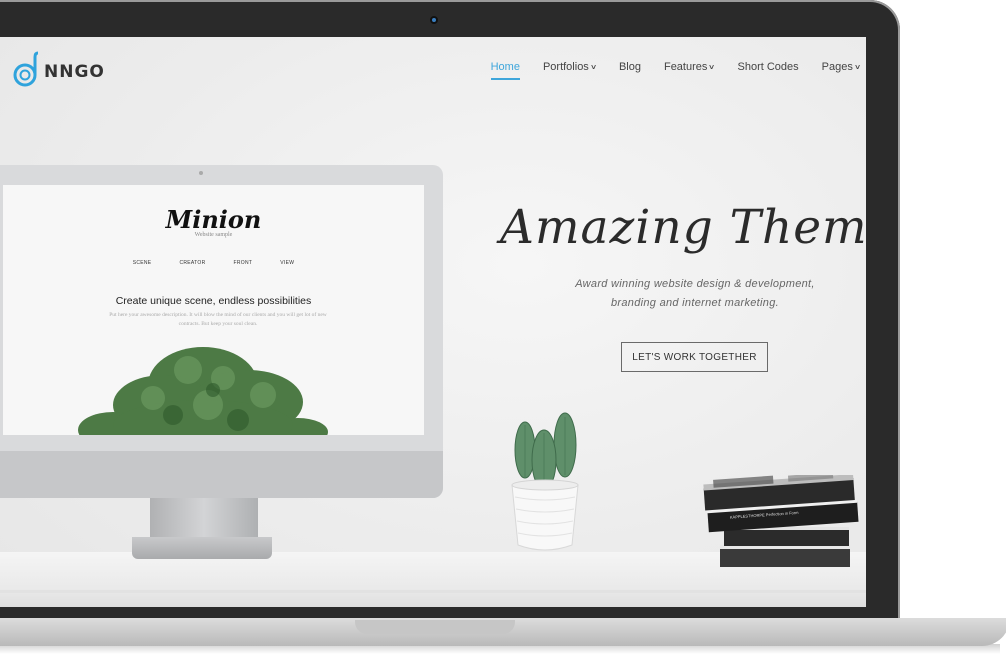 The width and height of the screenshot is (1006, 658). I want to click on monitor-camera-icon, so click(201, 173).